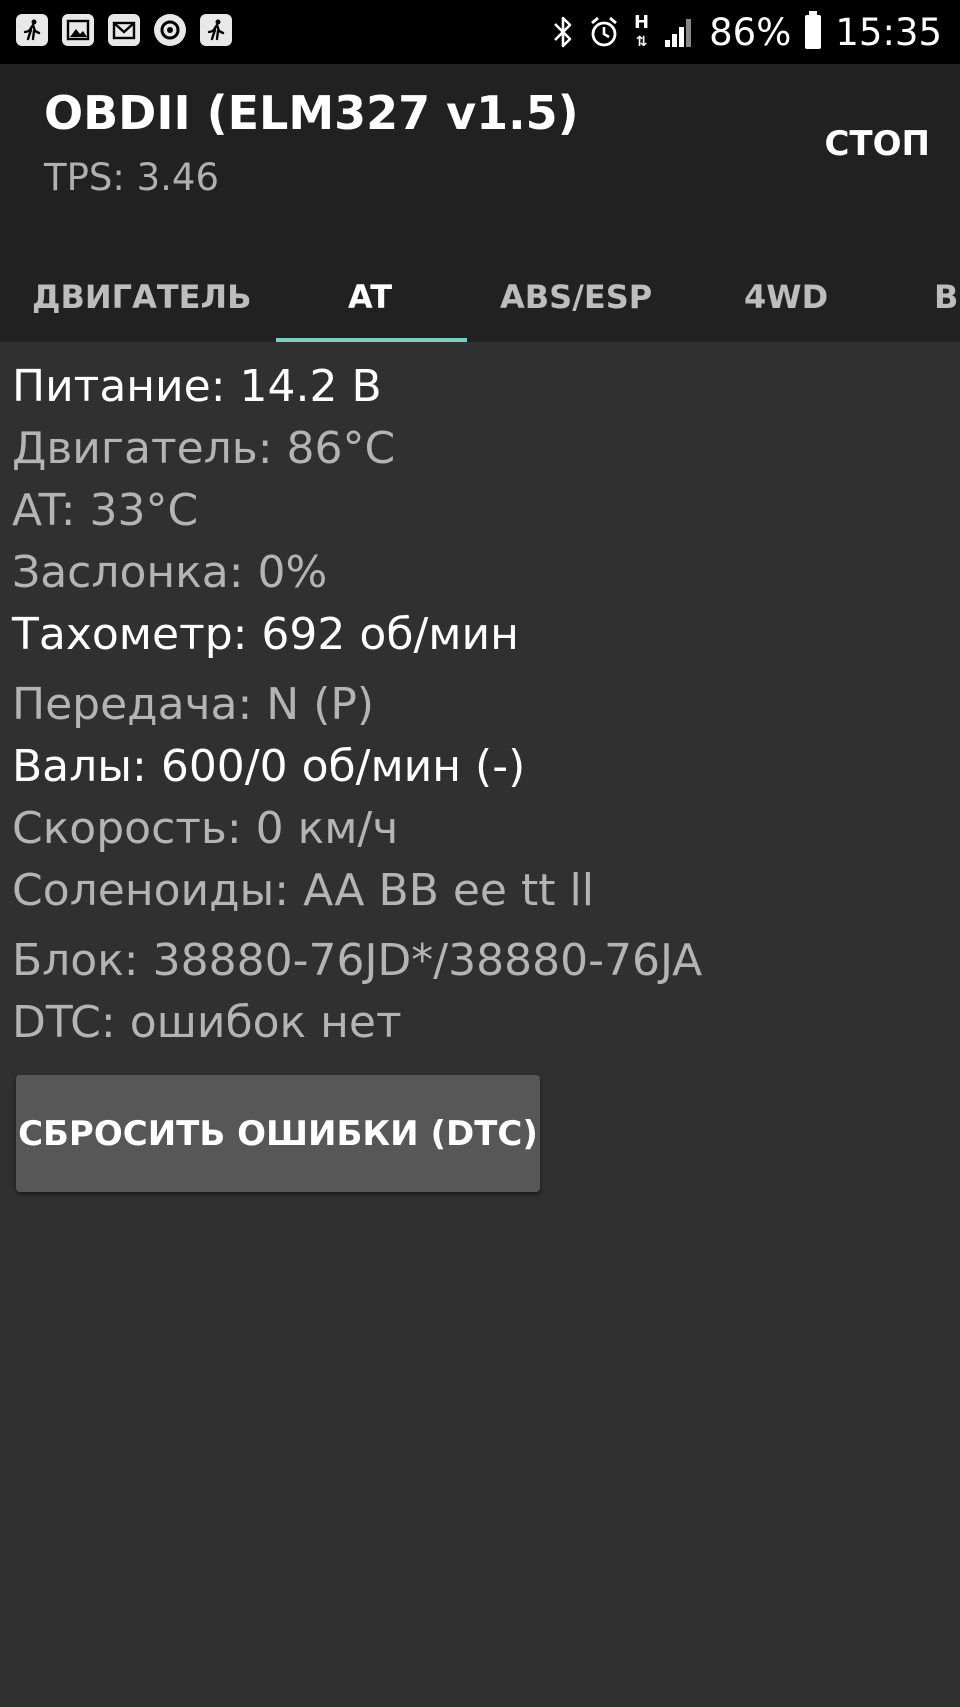 This screenshot has width=960, height=1707. What do you see at coordinates (278, 1133) in the screenshot?
I see `reset-dtc-button: СБРОСИТЬ ОШИБКИ (DTC)` at bounding box center [278, 1133].